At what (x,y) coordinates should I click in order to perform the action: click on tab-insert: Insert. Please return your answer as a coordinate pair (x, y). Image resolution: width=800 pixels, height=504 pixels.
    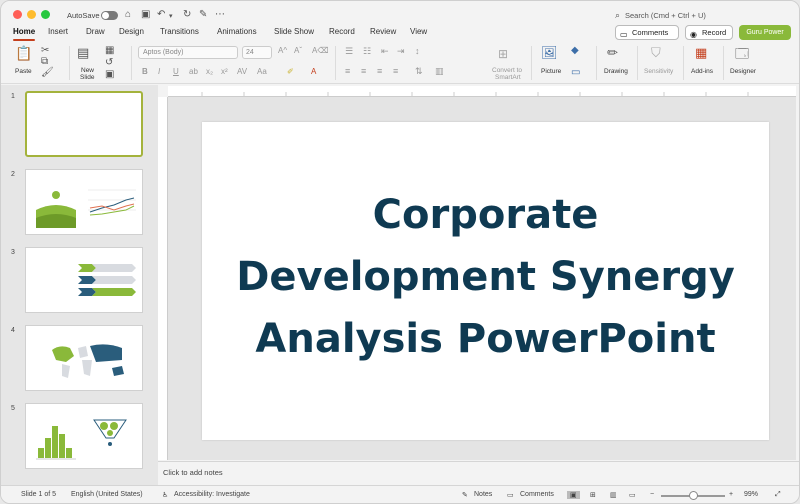
    Looking at the image, I should click on (58, 31).